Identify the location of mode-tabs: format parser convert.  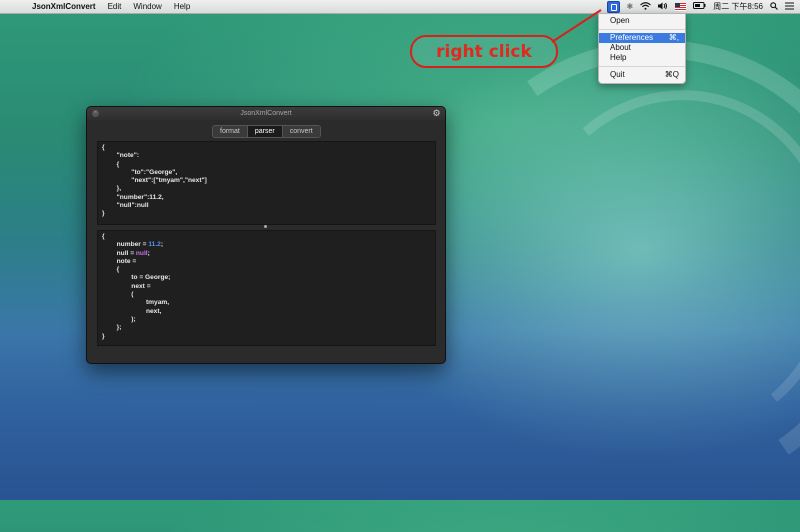
(266, 131).